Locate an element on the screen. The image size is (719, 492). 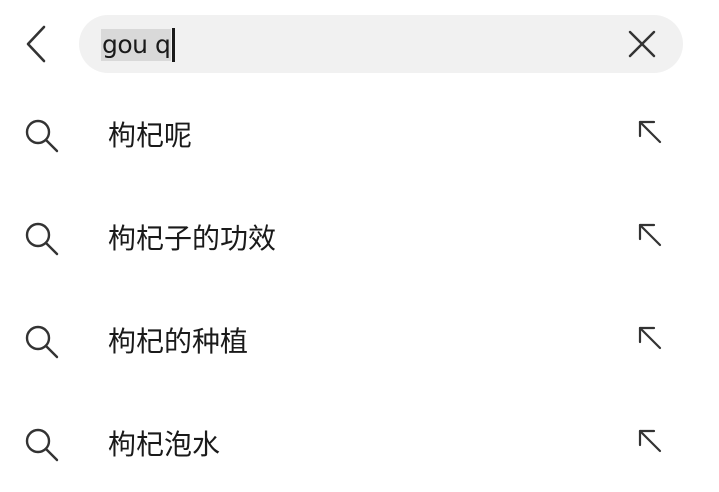
back-button is located at coordinates (36, 44).